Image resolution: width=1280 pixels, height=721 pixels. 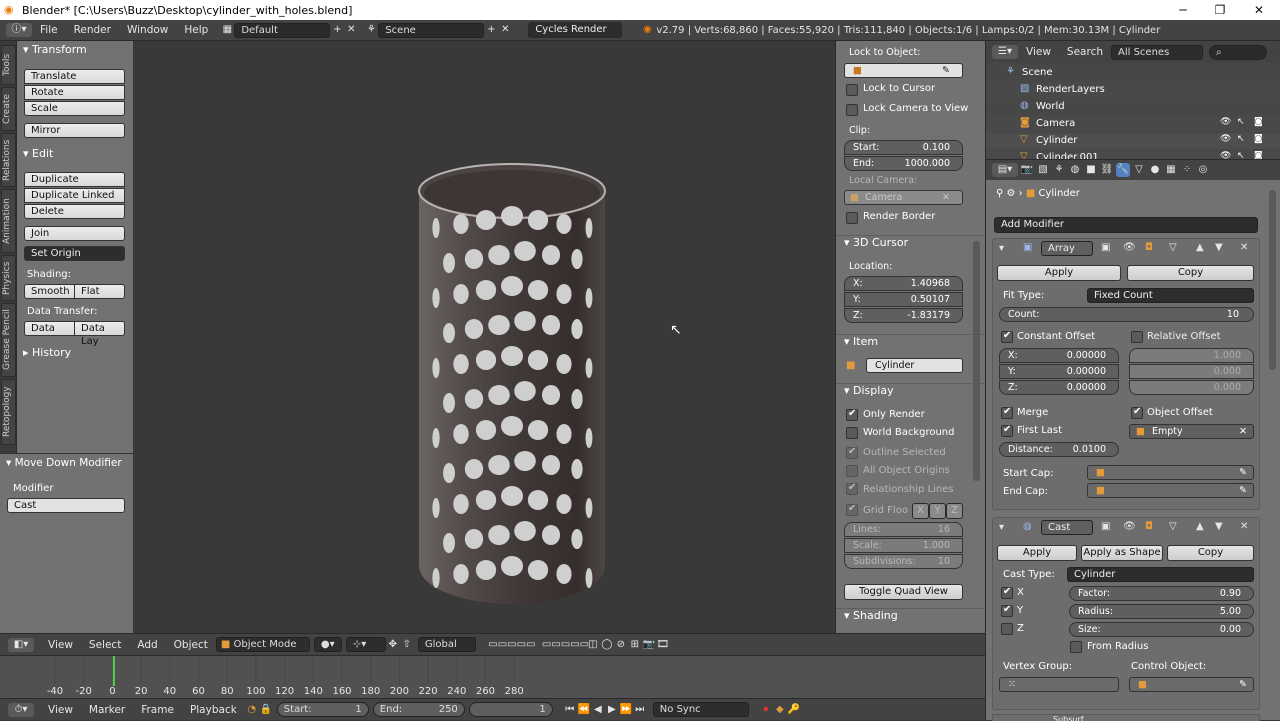 What do you see at coordinates (327, 644) in the screenshot?
I see `viewport-shading-dropdown: ●▾` at bounding box center [327, 644].